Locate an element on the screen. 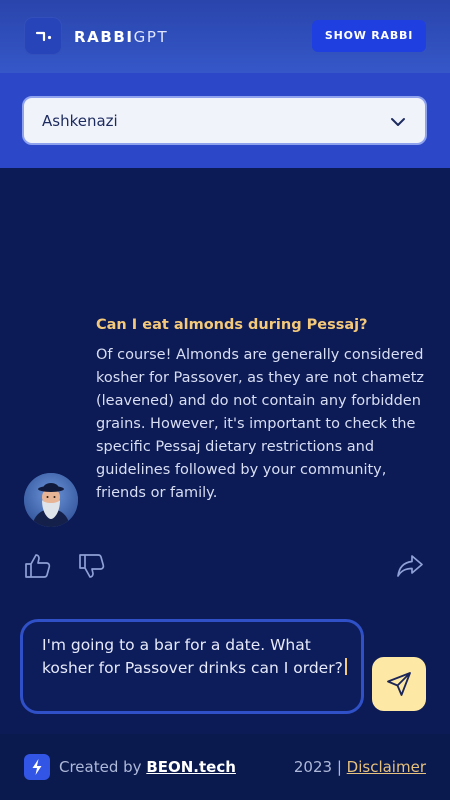  disclaimer-link: Disclaimer is located at coordinates (386, 767).